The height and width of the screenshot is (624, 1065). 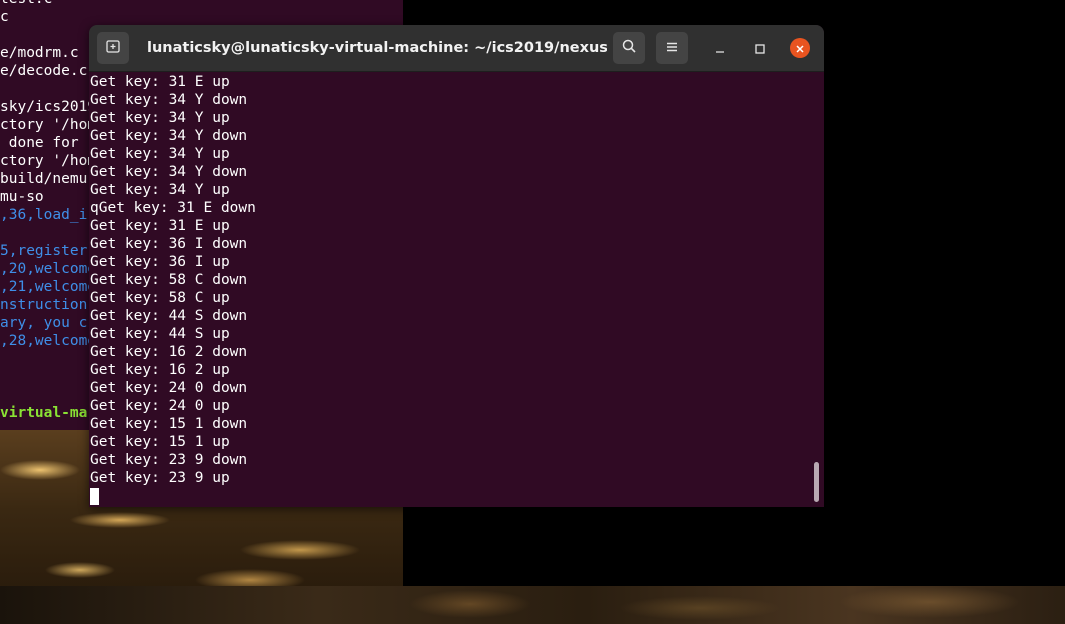 What do you see at coordinates (169, 460) in the screenshot?
I see `terminal-line: Get key: 23 9 down` at bounding box center [169, 460].